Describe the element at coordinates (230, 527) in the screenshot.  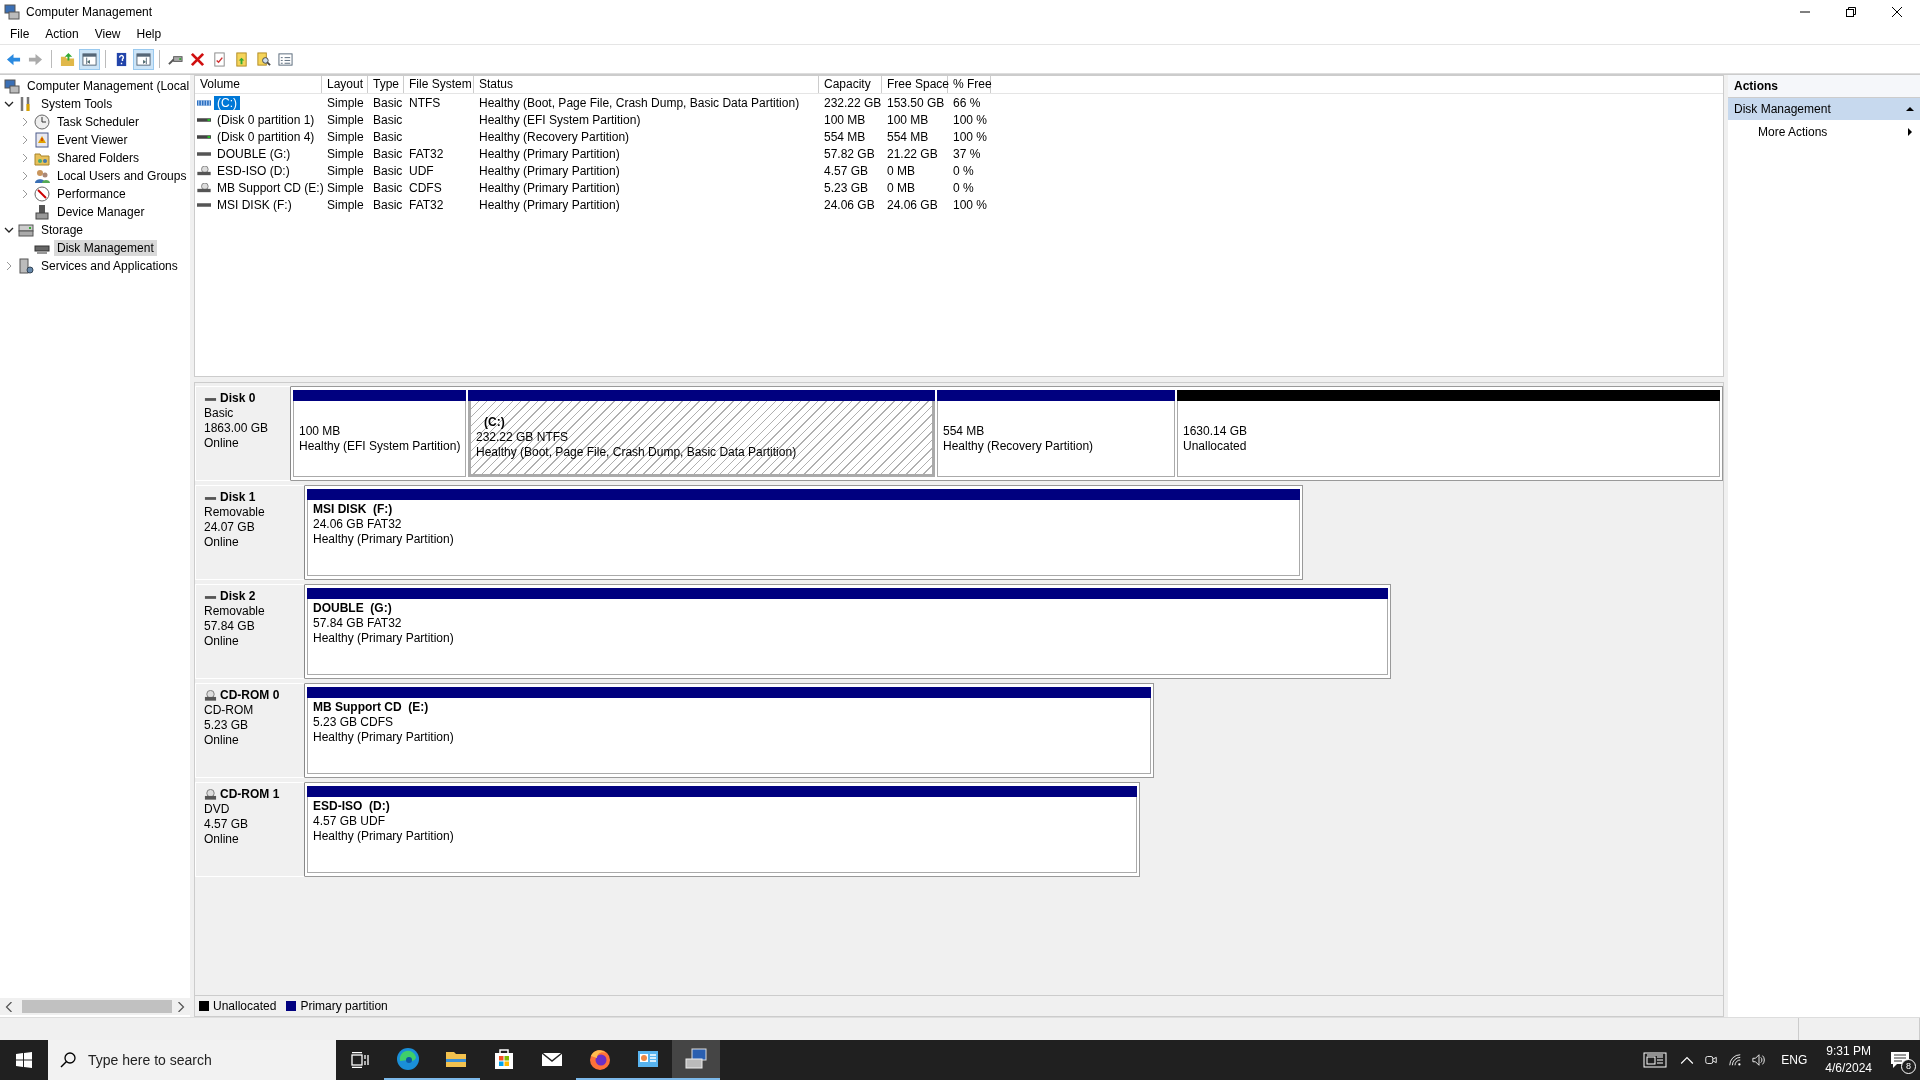
I see `disk-size: 24.07 GB` at that location.